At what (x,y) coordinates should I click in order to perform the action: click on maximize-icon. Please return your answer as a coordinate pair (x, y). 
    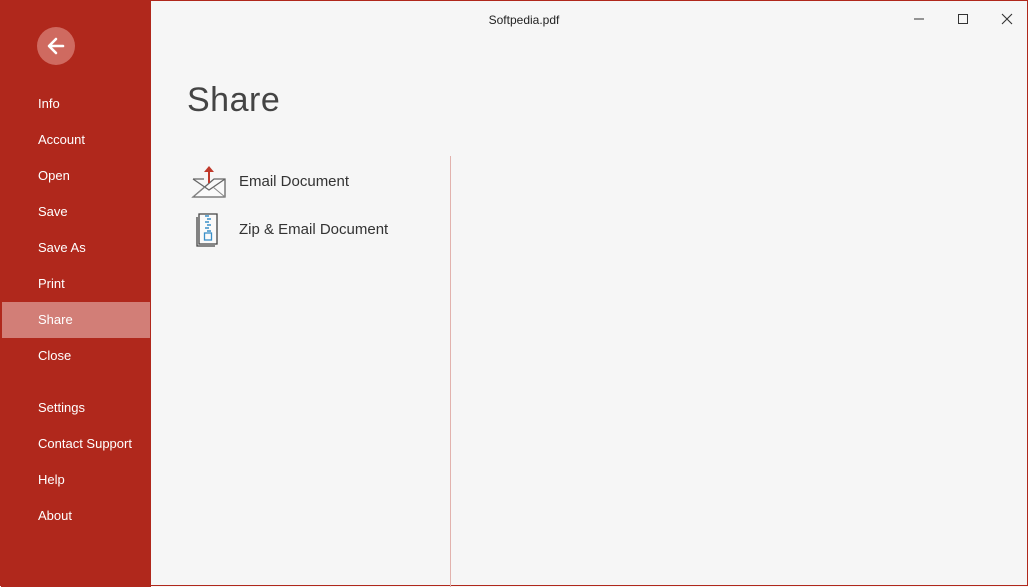
    Looking at the image, I should click on (963, 19).